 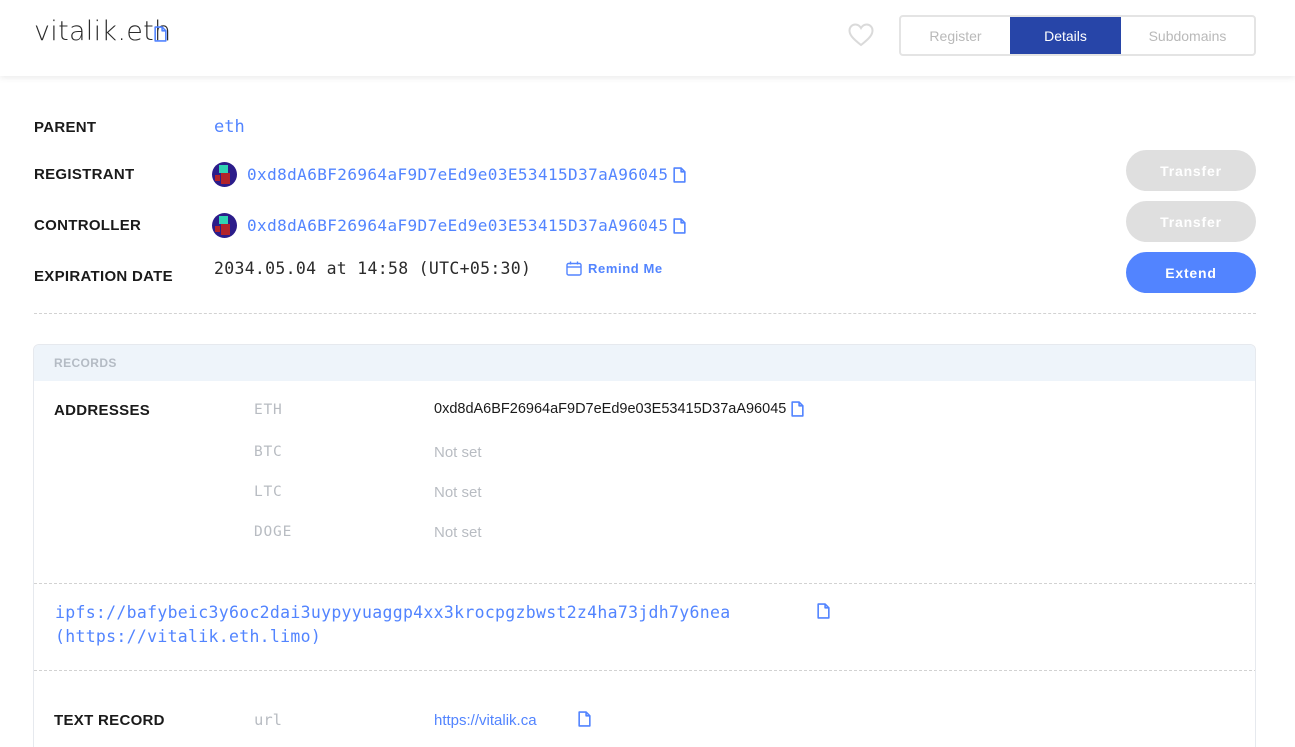 What do you see at coordinates (861, 35) in the screenshot?
I see `favorite-heart-icon` at bounding box center [861, 35].